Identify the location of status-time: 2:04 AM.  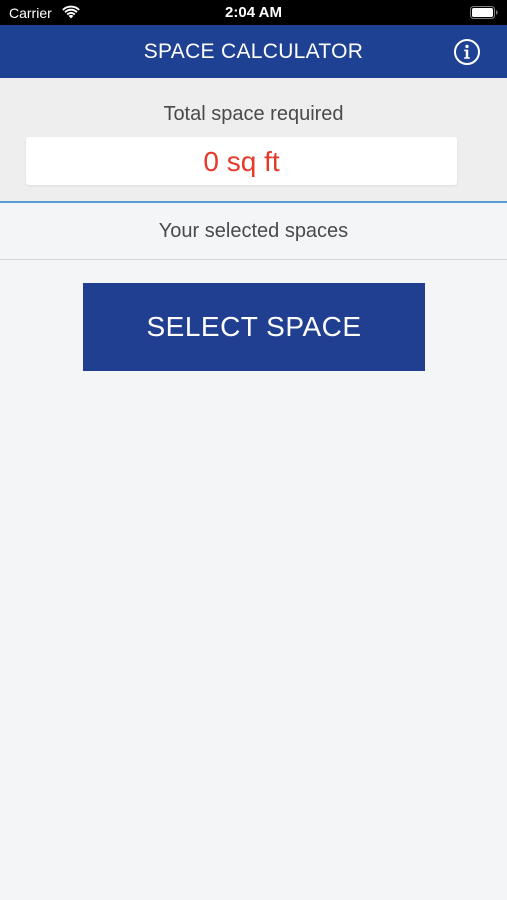
(253, 12).